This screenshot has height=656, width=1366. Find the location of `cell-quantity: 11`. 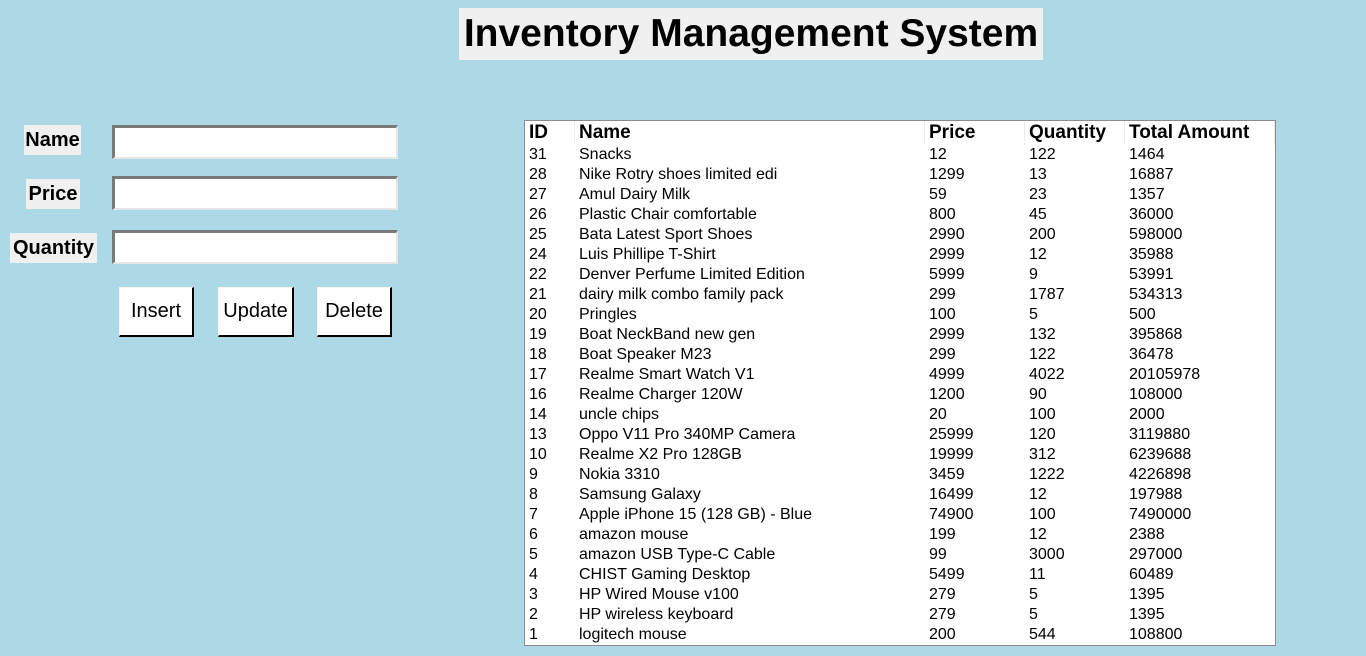

cell-quantity: 11 is located at coordinates (1037, 574).